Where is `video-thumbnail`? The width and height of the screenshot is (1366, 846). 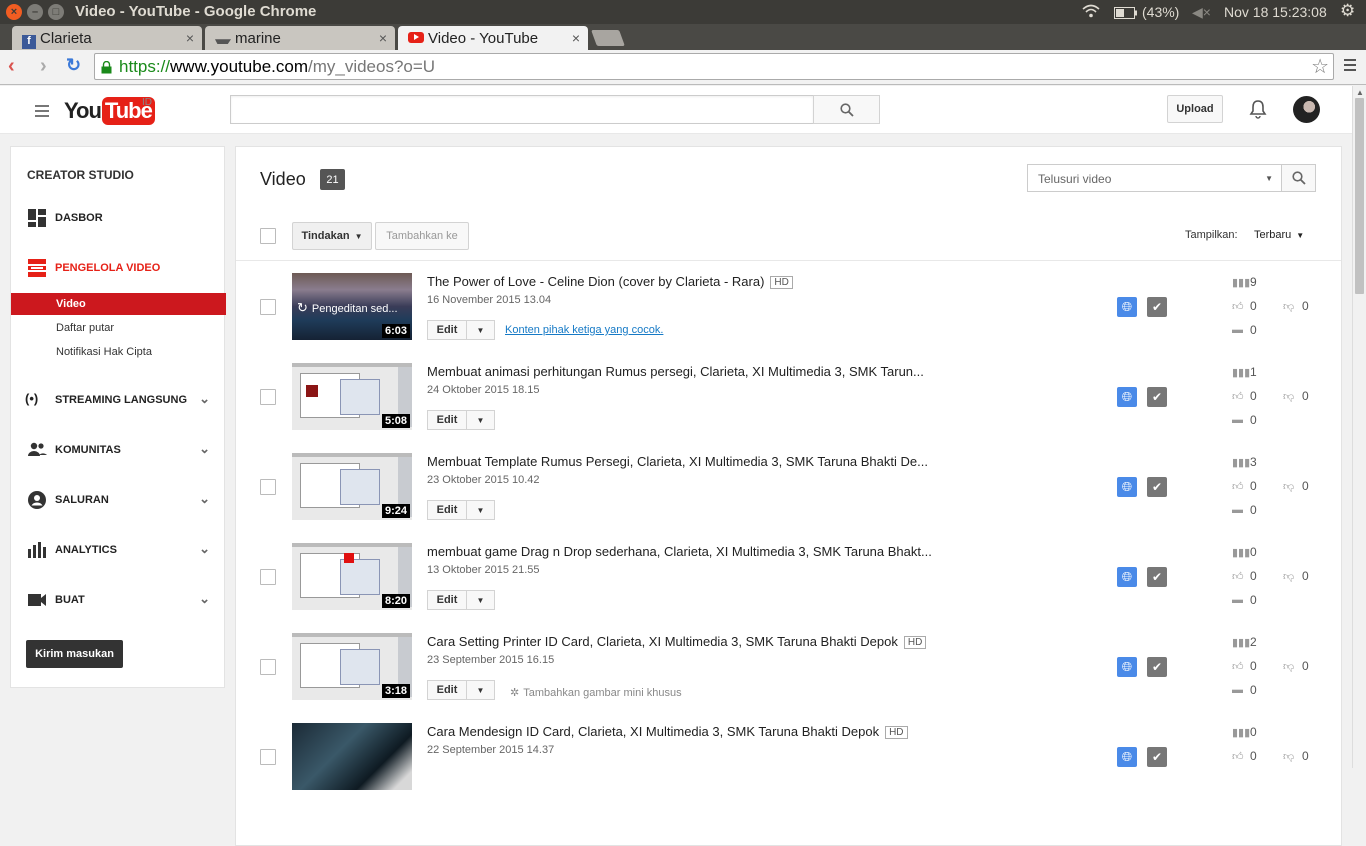 video-thumbnail is located at coordinates (352, 756).